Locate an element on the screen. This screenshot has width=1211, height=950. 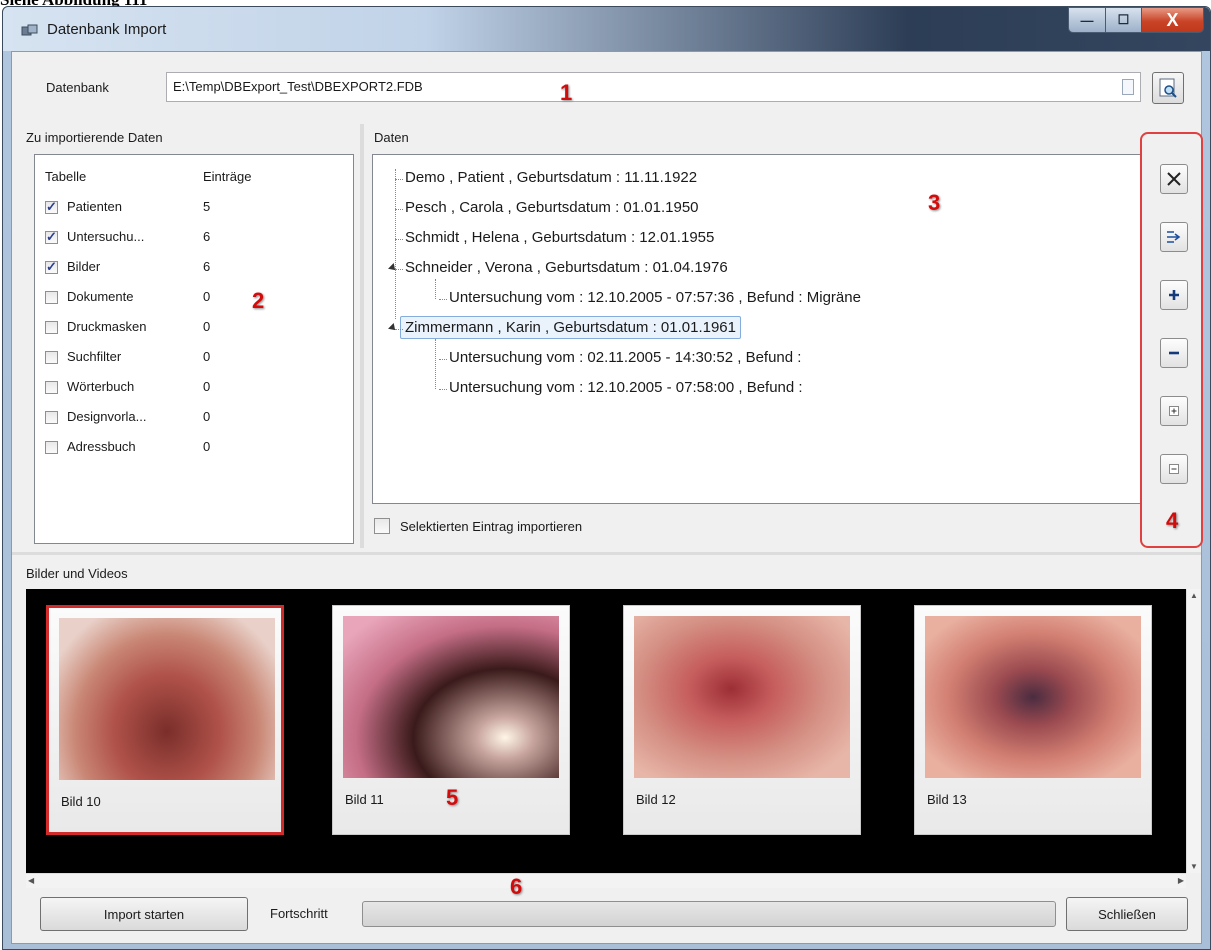
browse-database-button is located at coordinates (1168, 88).